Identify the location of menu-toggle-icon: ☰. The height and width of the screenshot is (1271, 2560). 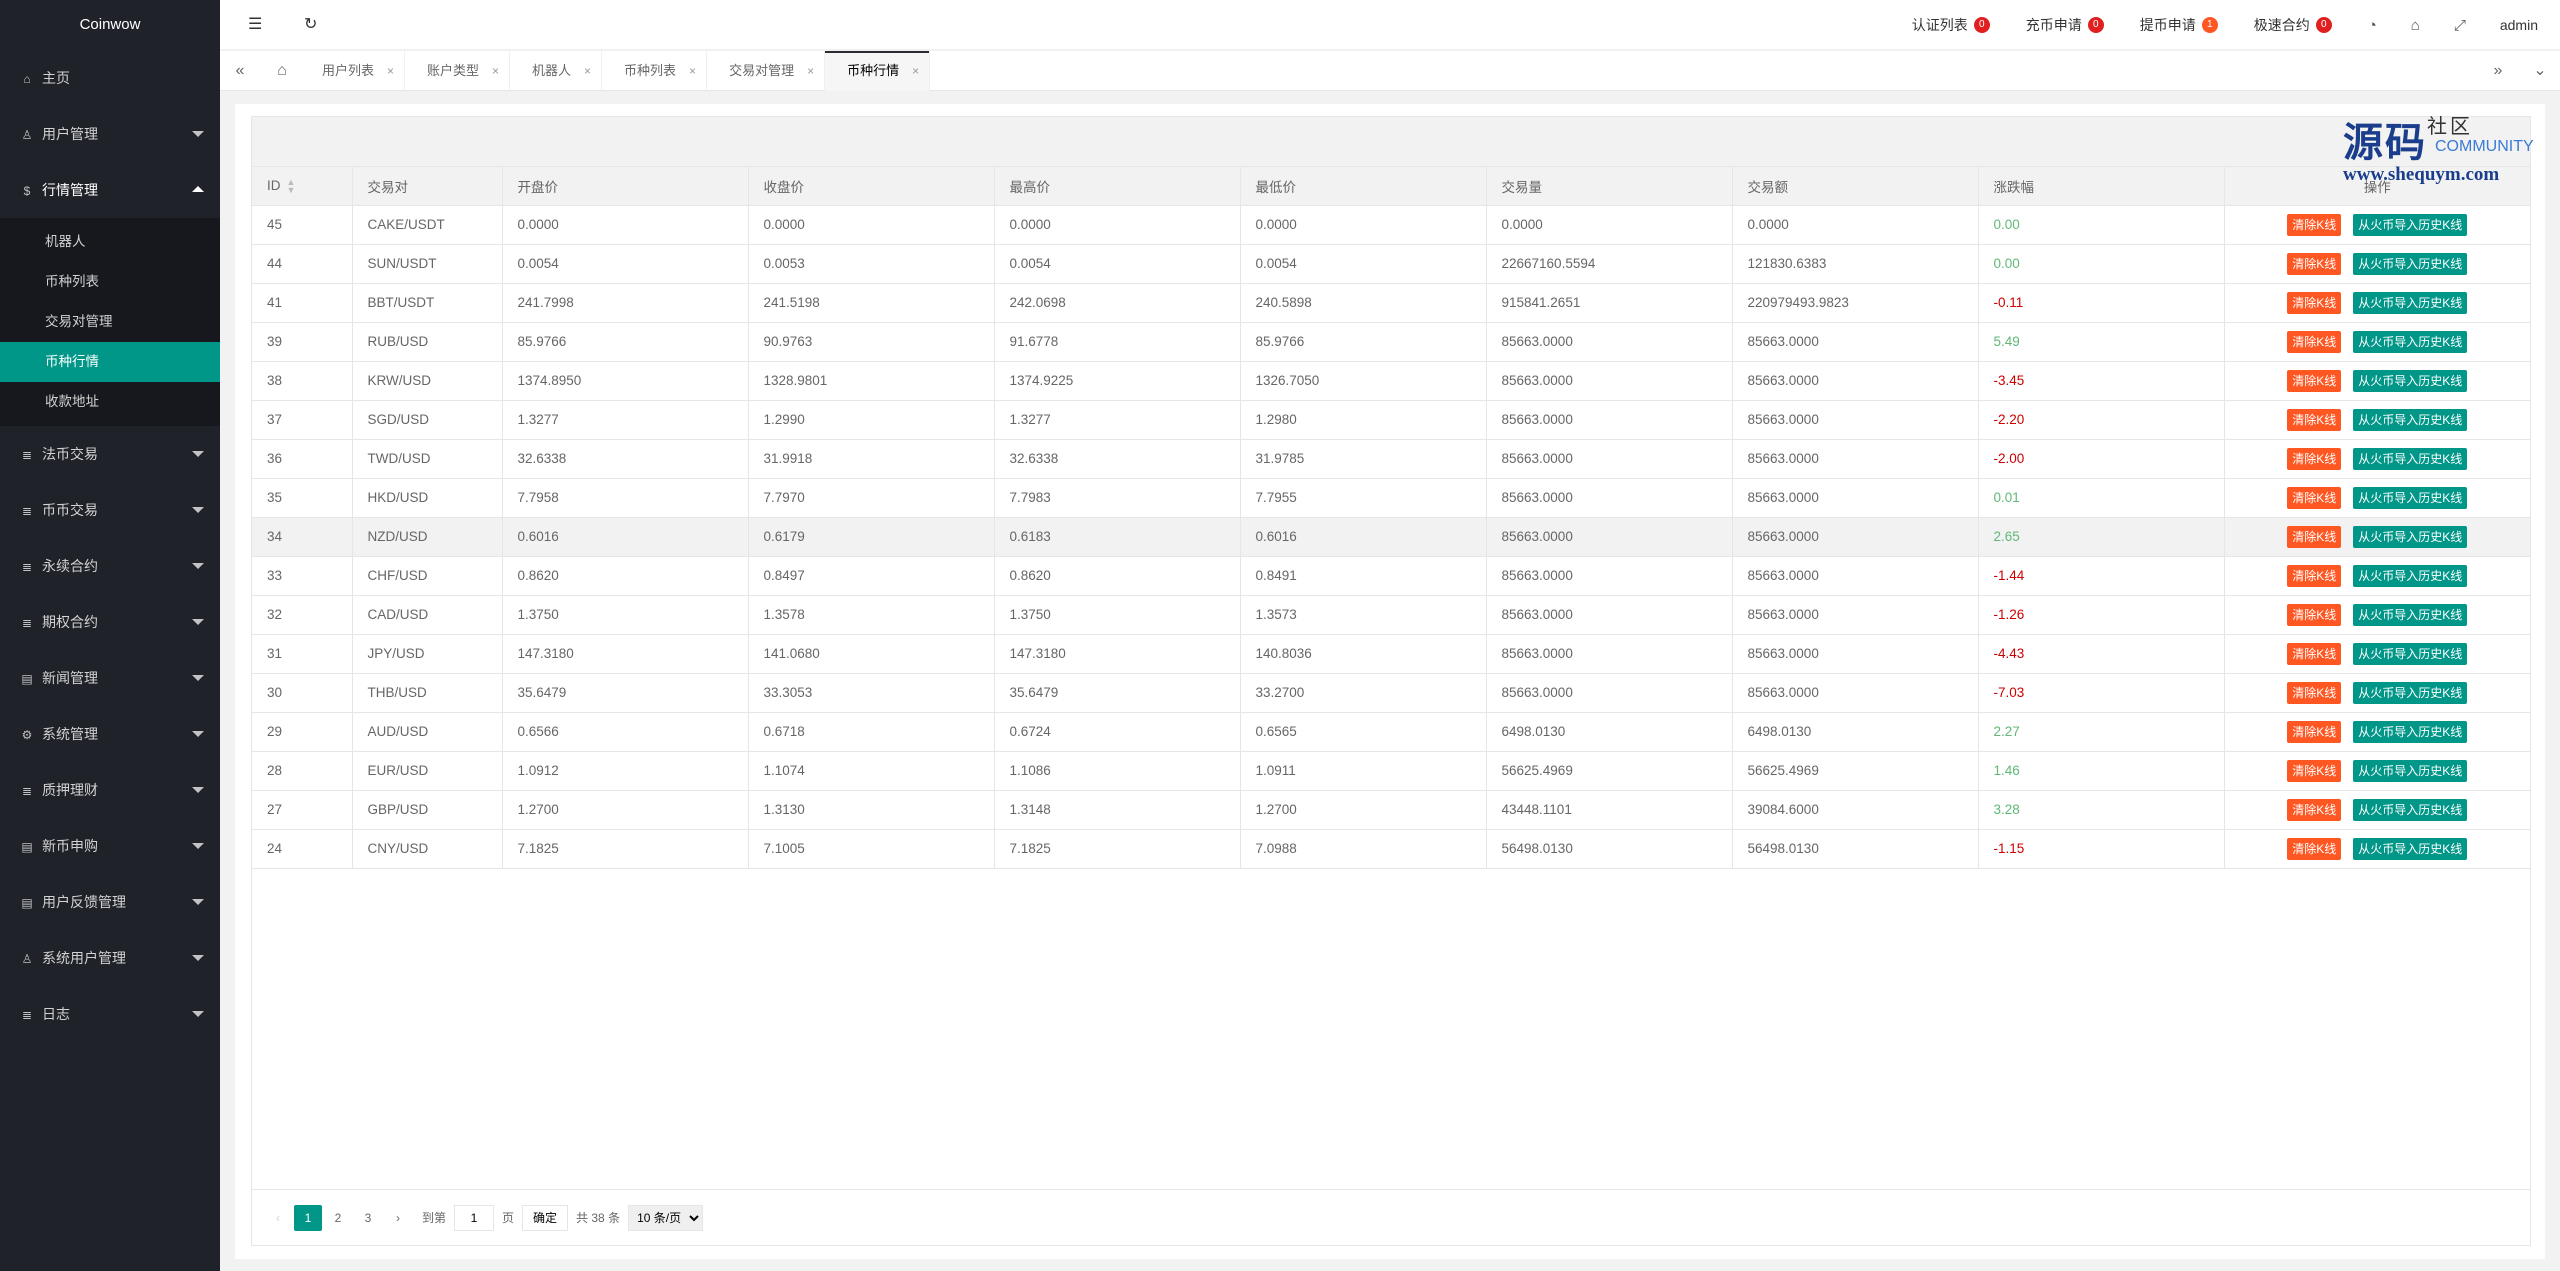
(255, 25).